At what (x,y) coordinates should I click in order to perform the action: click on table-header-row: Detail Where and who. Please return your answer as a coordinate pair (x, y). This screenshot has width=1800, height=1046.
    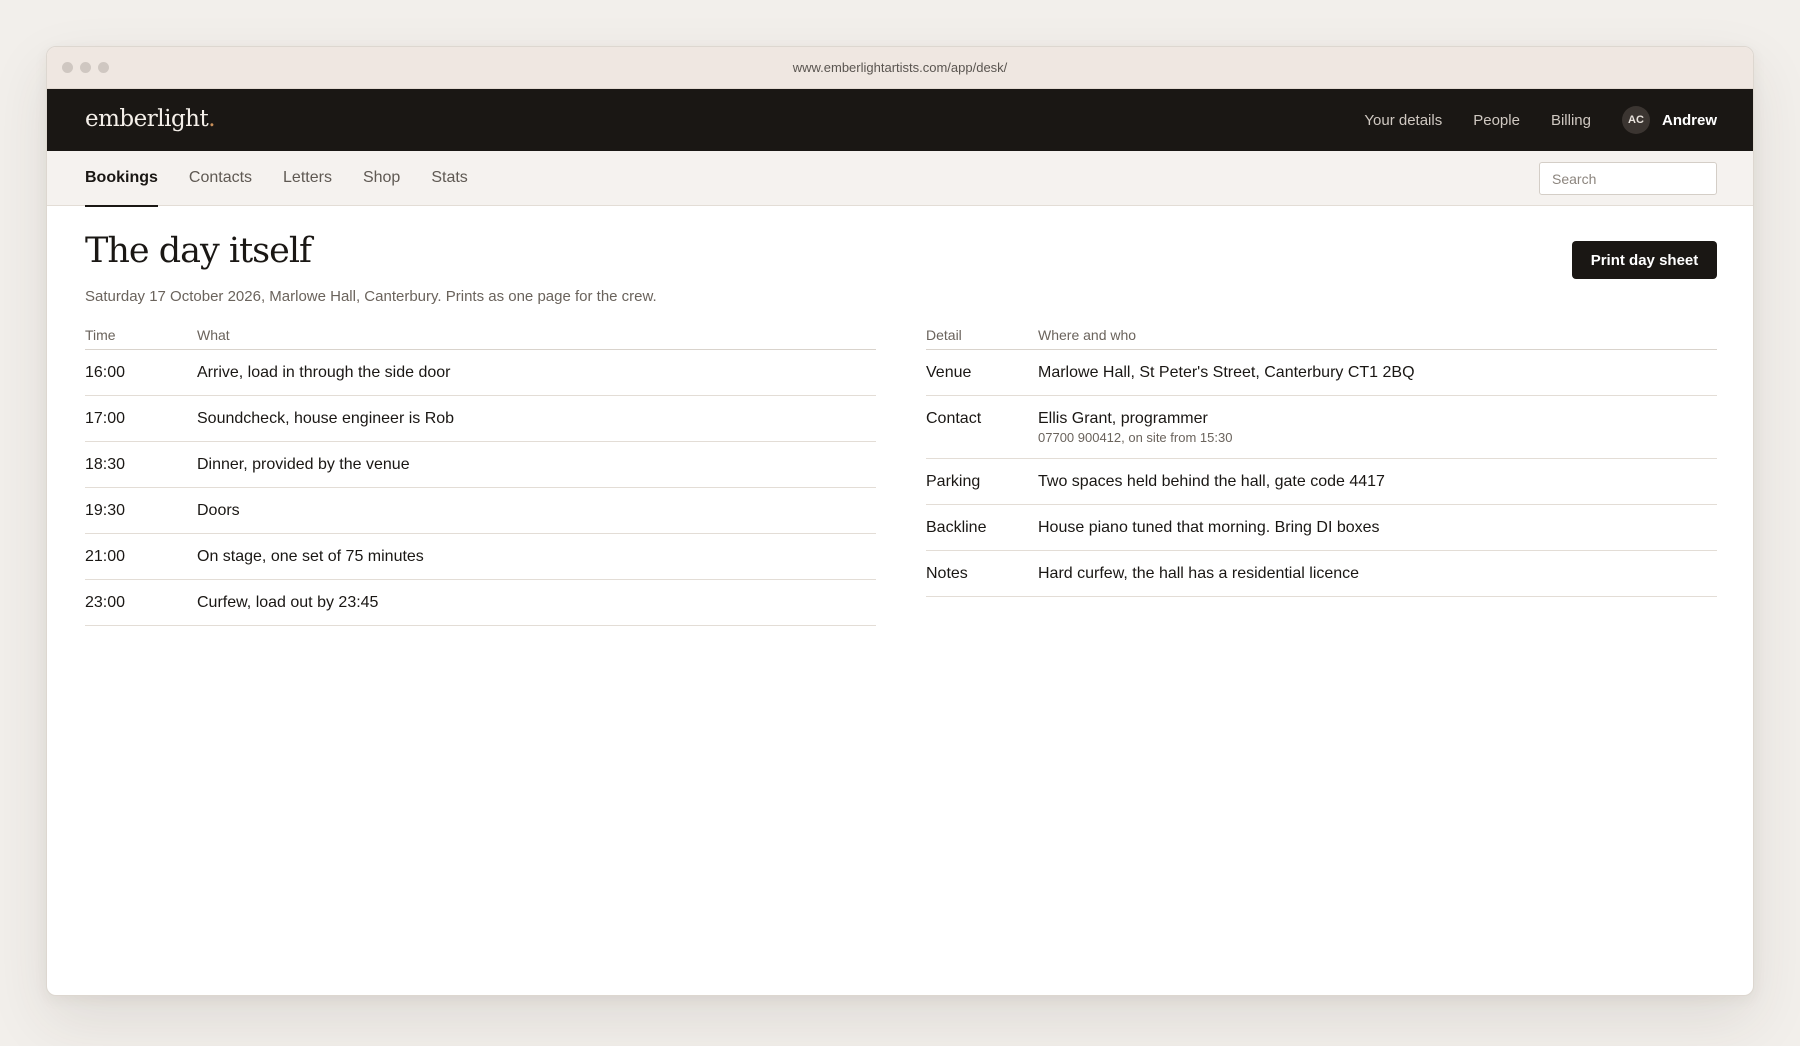
    Looking at the image, I should click on (1321, 337).